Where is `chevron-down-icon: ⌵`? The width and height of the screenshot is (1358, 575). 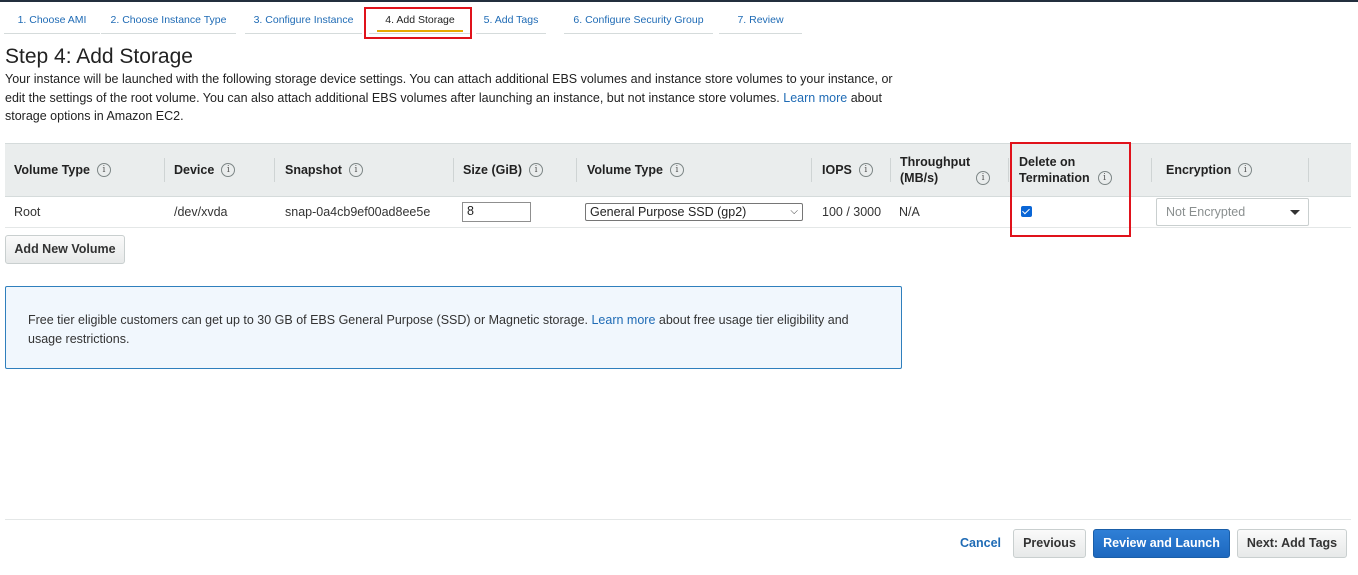 chevron-down-icon: ⌵ is located at coordinates (794, 211).